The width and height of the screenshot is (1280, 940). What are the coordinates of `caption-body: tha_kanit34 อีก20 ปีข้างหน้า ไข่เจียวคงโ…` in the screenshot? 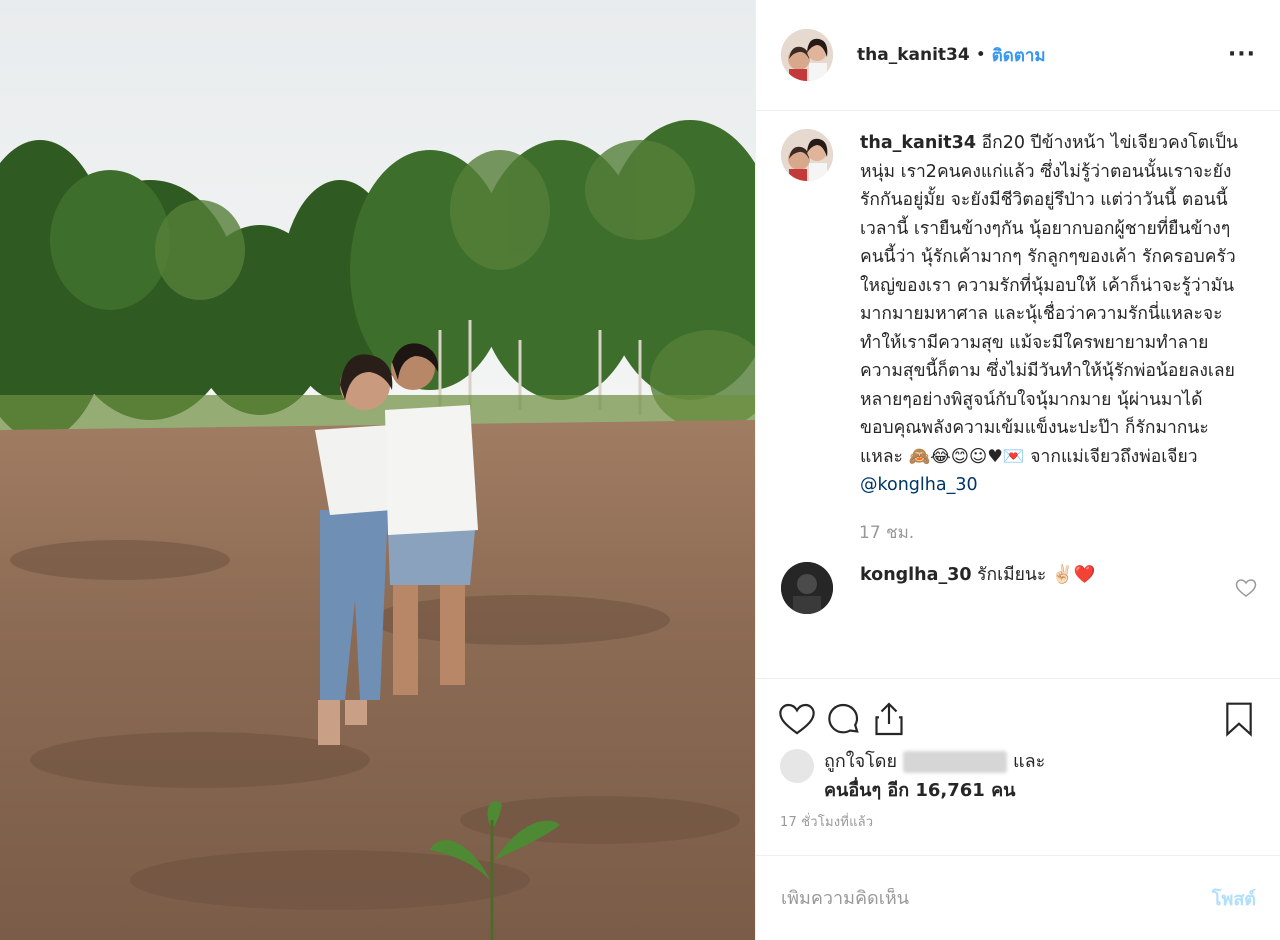 It's located at (1052, 314).